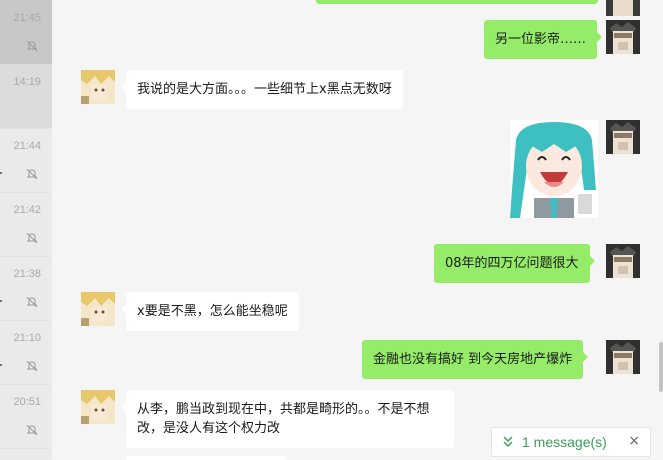 Image resolution: width=663 pixels, height=460 pixels. What do you see at coordinates (27, 146) in the screenshot?
I see `conversation-time: 21:44` at bounding box center [27, 146].